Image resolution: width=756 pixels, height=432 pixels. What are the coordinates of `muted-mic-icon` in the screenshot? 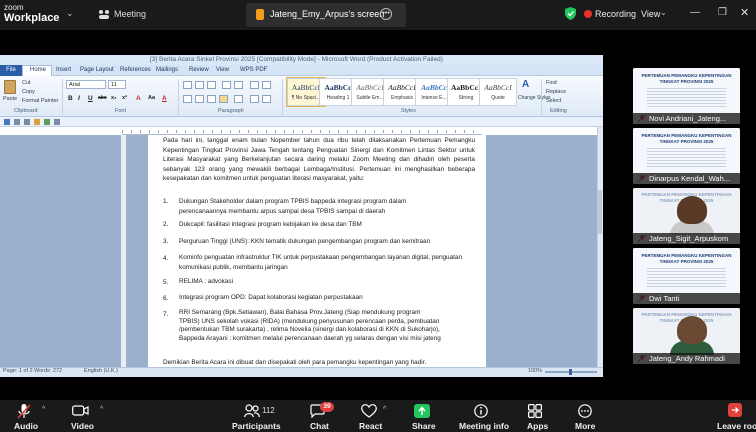 It's located at (24, 411).